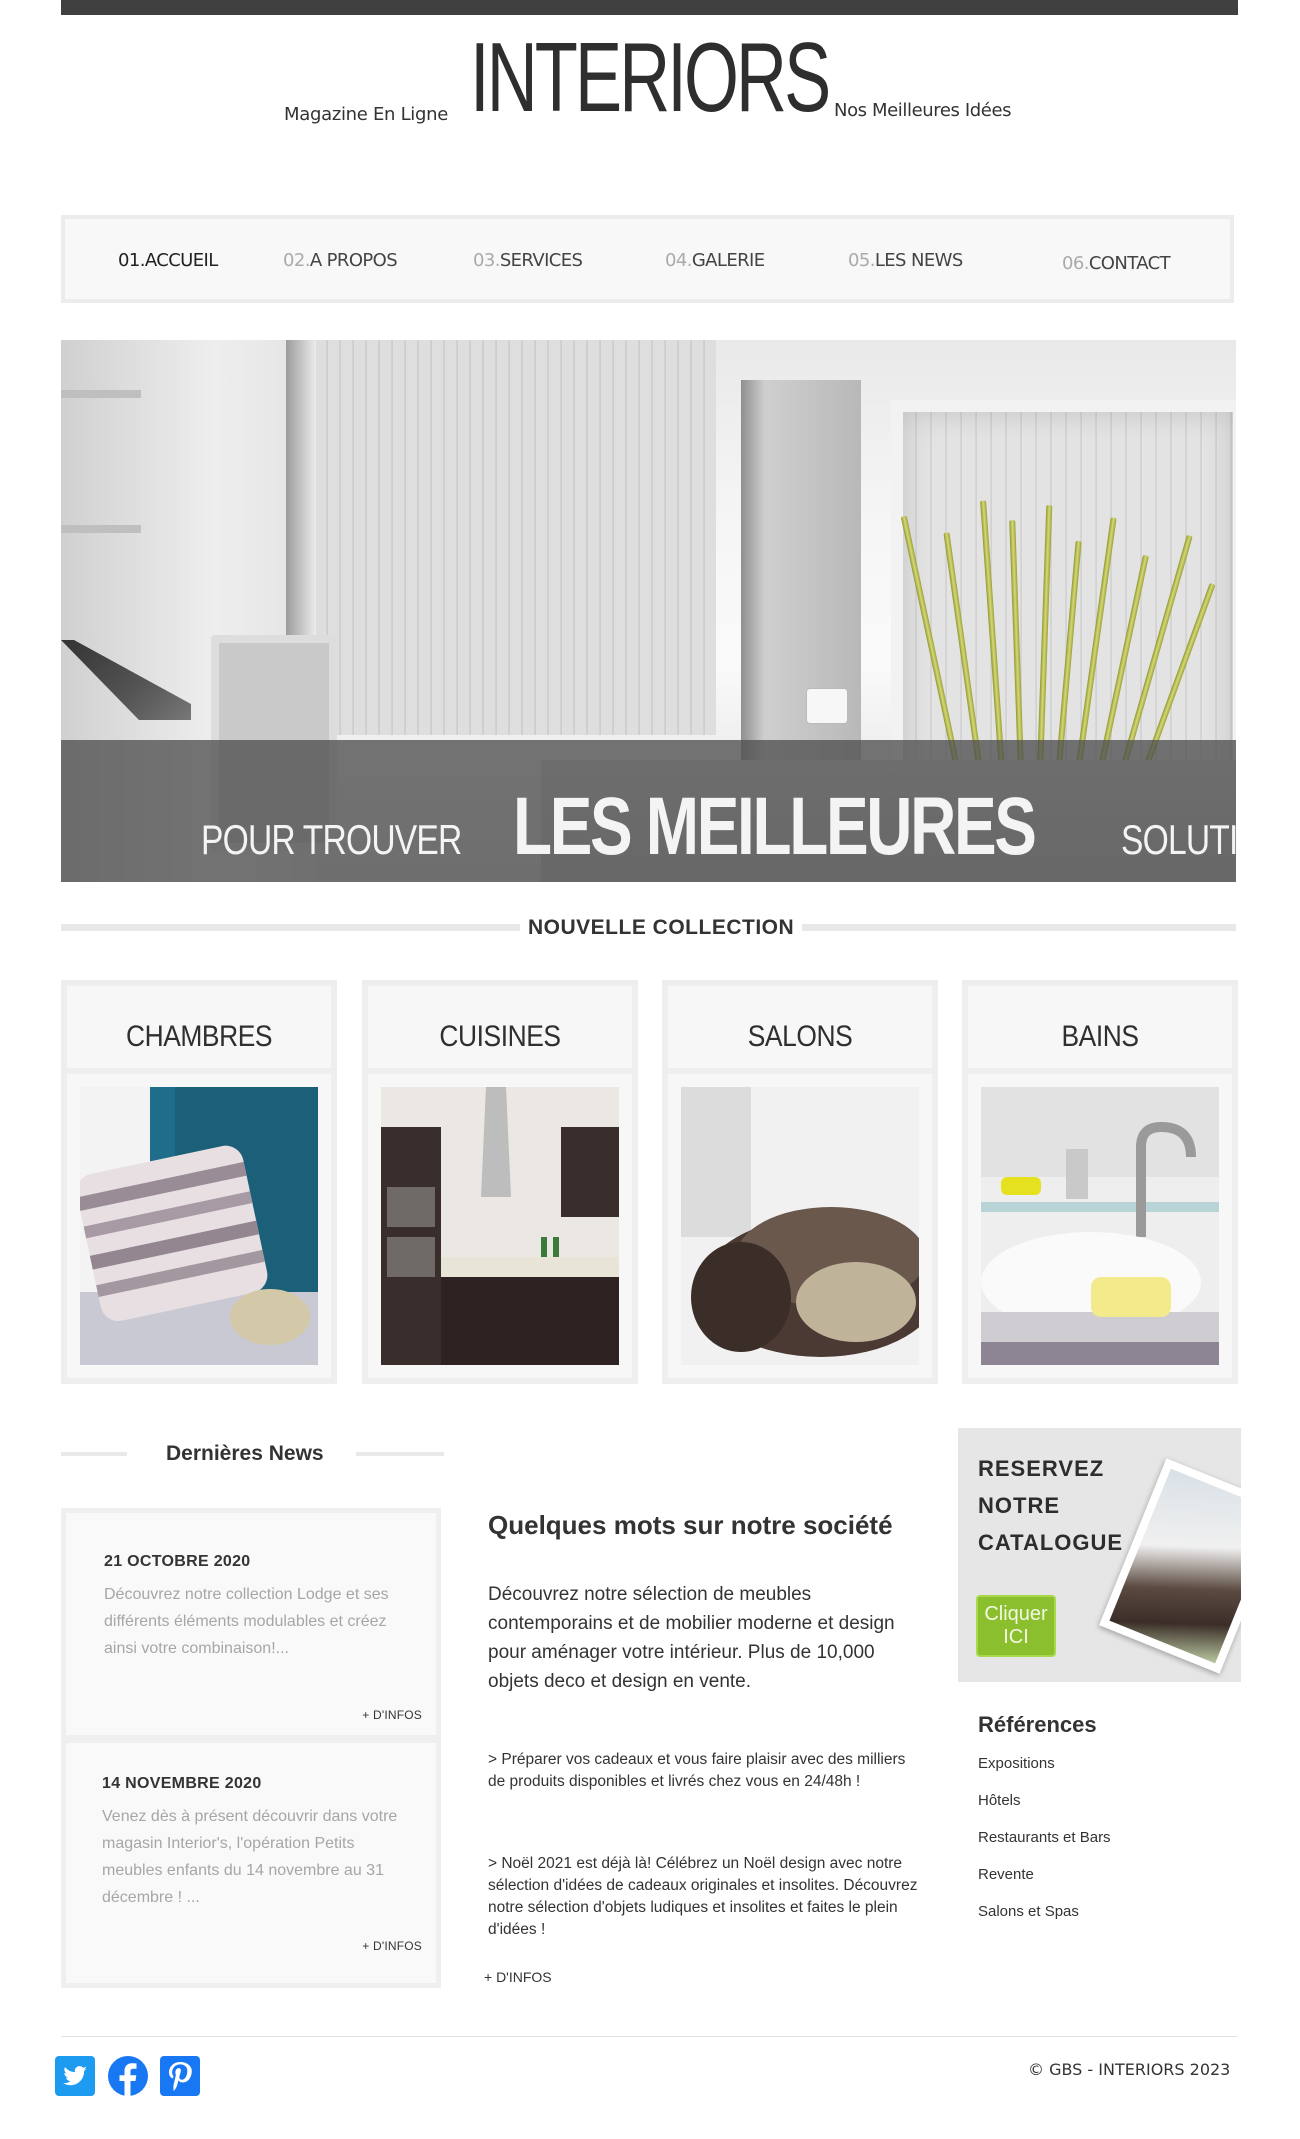  I want to click on card-header: CHAMBRES, so click(199, 1027).